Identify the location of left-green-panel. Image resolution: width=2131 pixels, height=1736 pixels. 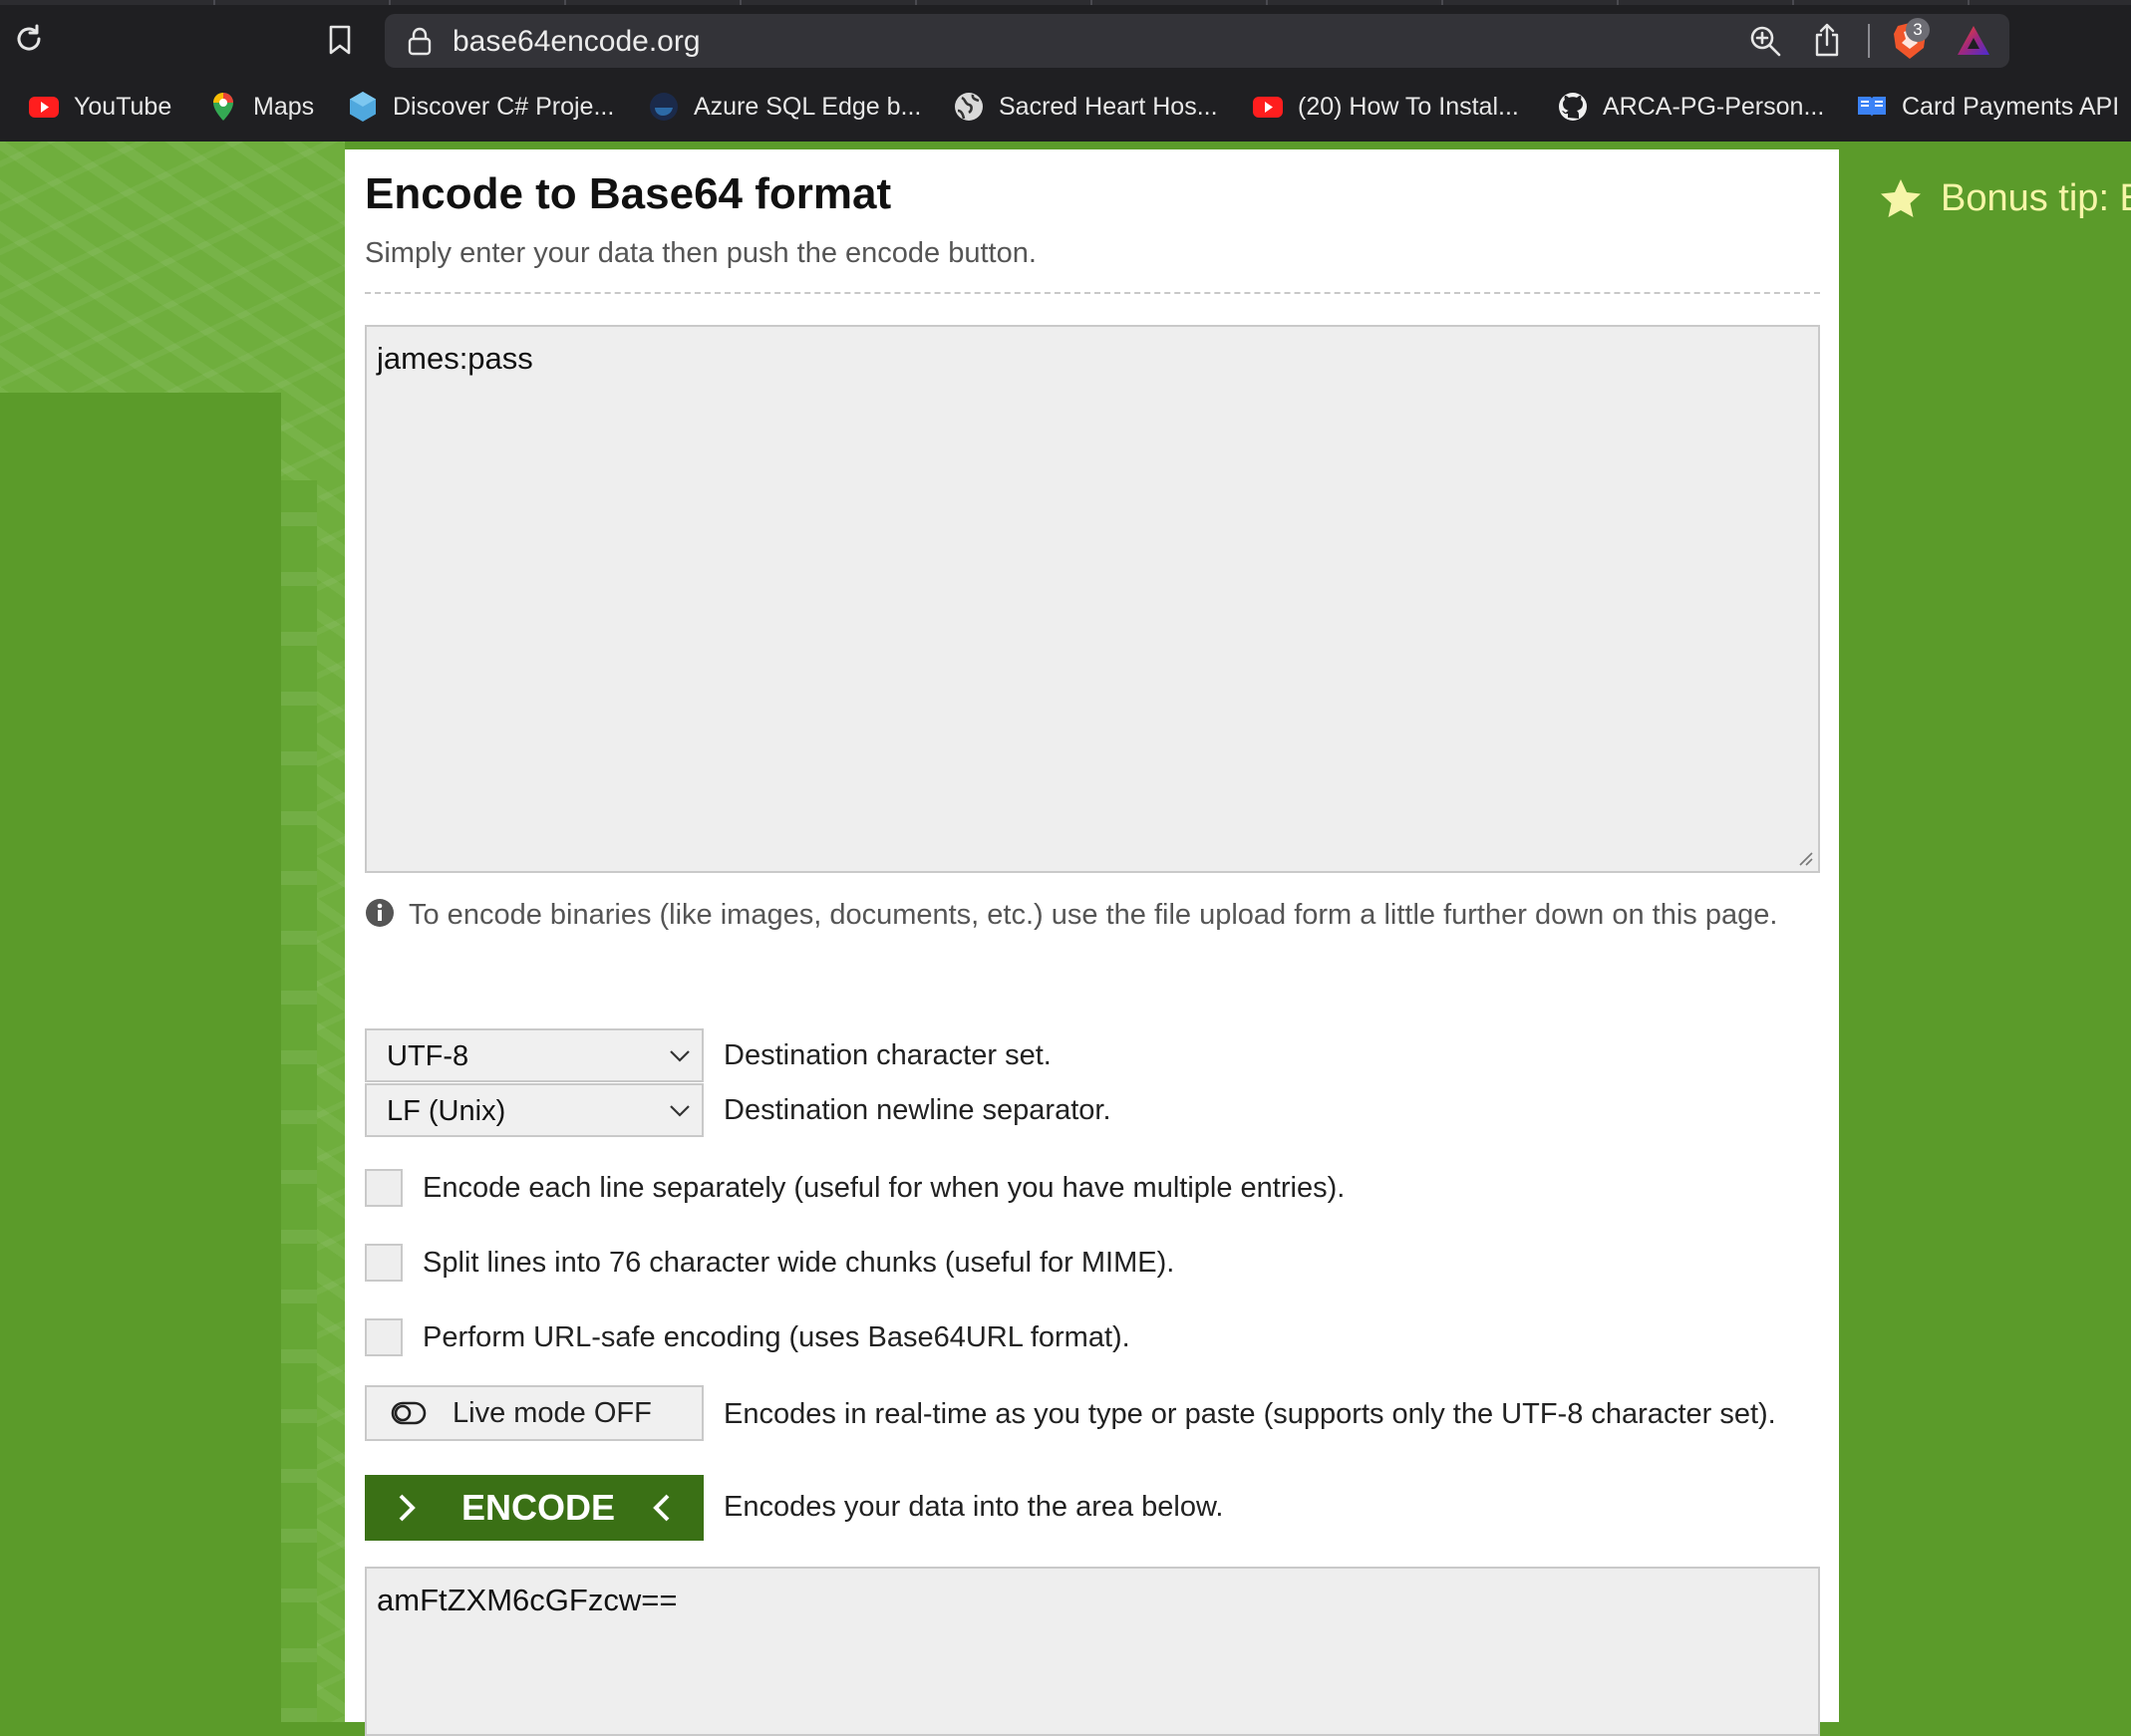
(140, 1057).